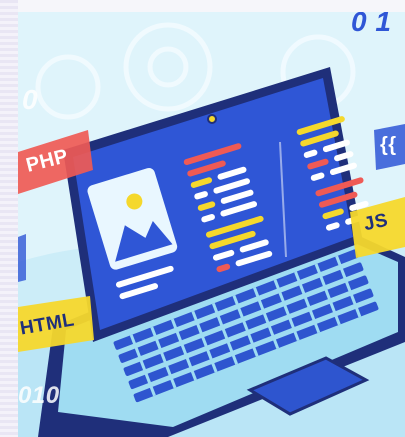  Describe the element at coordinates (9, 218) in the screenshot. I see `left-strip` at that location.